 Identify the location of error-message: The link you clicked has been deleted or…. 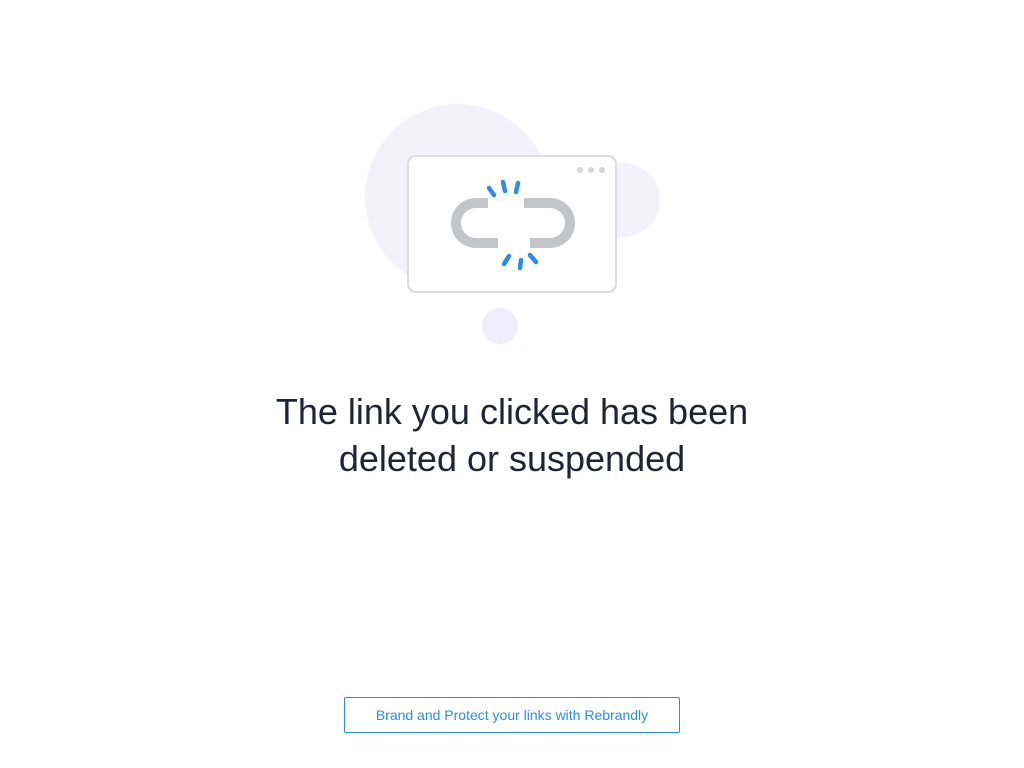
(512, 435).